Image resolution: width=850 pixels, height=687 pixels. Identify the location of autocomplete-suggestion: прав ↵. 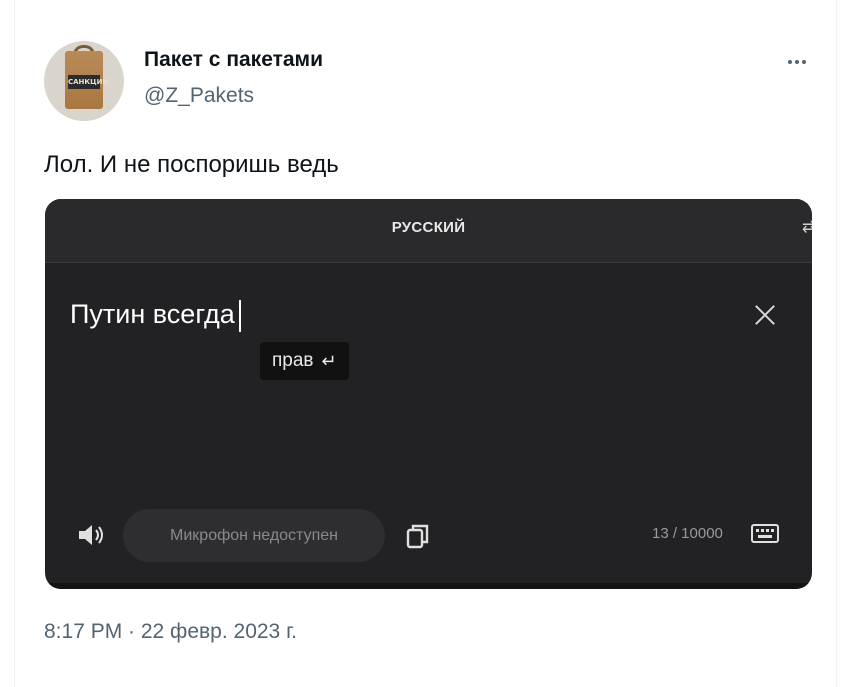
(304, 361).